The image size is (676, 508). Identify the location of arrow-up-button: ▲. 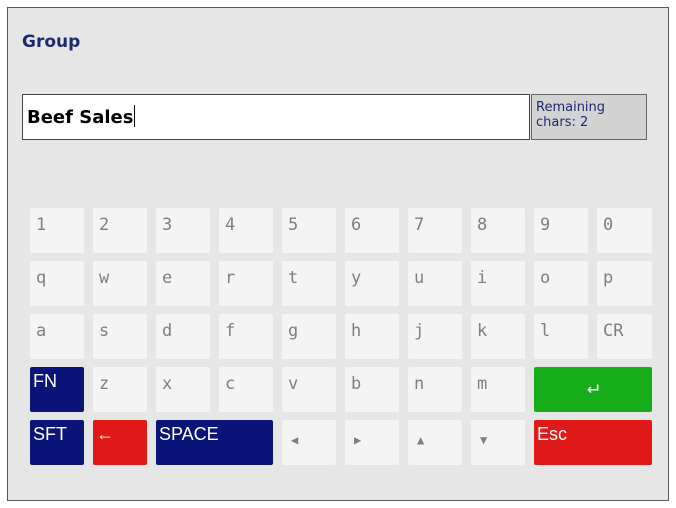
(435, 442).